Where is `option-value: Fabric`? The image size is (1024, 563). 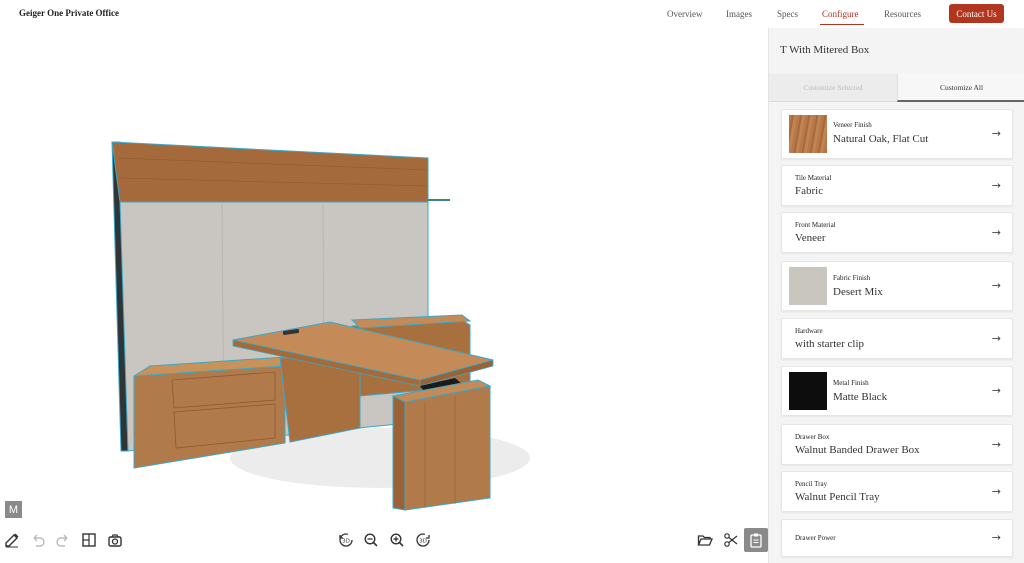
option-value: Fabric is located at coordinates (809, 191).